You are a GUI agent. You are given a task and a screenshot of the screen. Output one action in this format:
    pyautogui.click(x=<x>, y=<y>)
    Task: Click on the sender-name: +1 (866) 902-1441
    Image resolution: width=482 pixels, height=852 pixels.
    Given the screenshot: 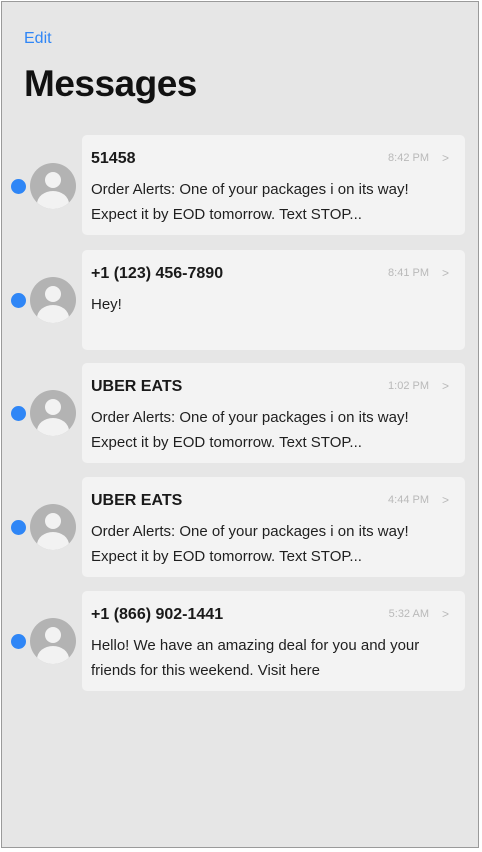 What is the action you would take?
    pyautogui.click(x=157, y=614)
    